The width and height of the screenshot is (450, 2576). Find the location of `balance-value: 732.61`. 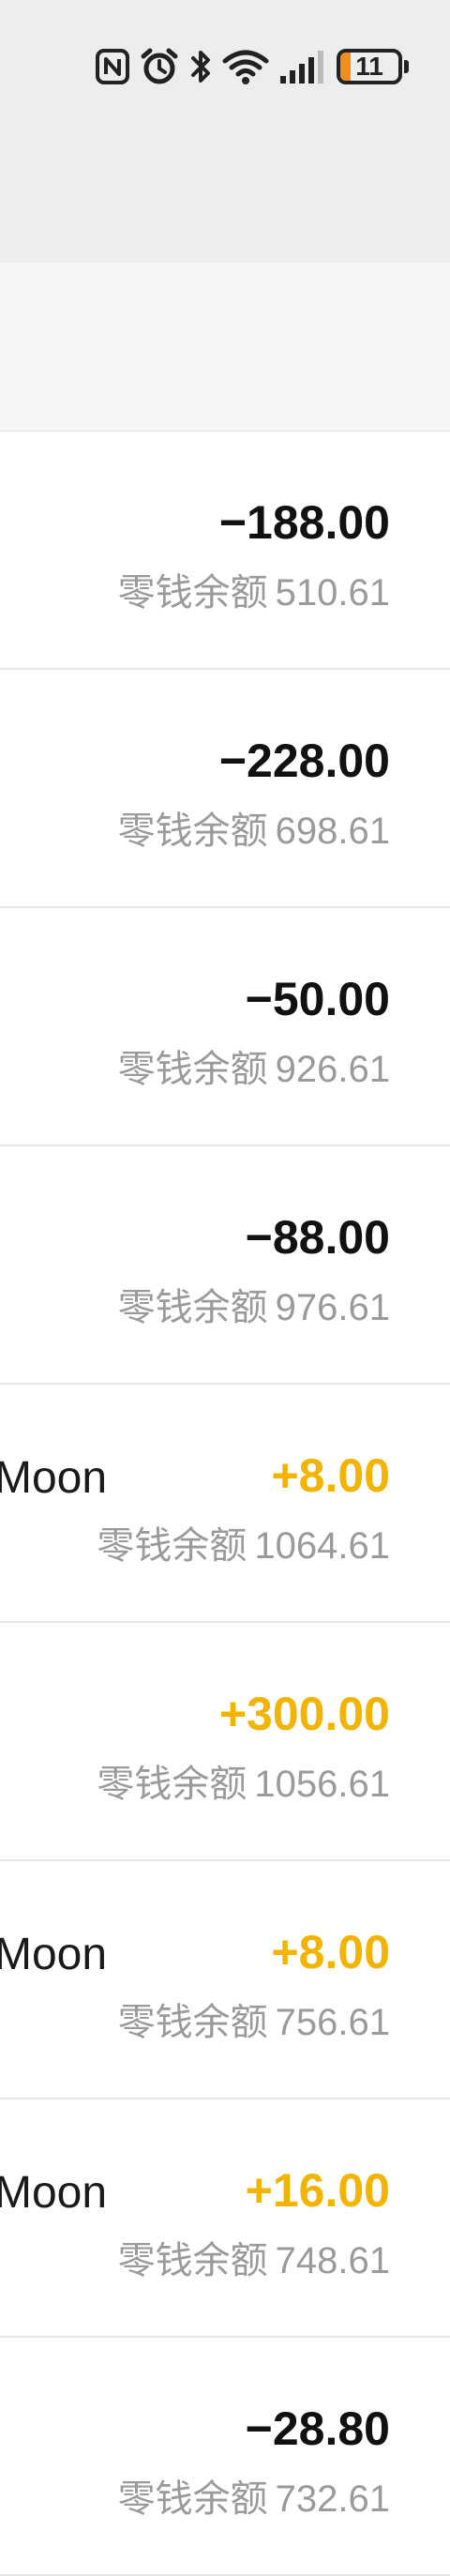

balance-value: 732.61 is located at coordinates (332, 2499).